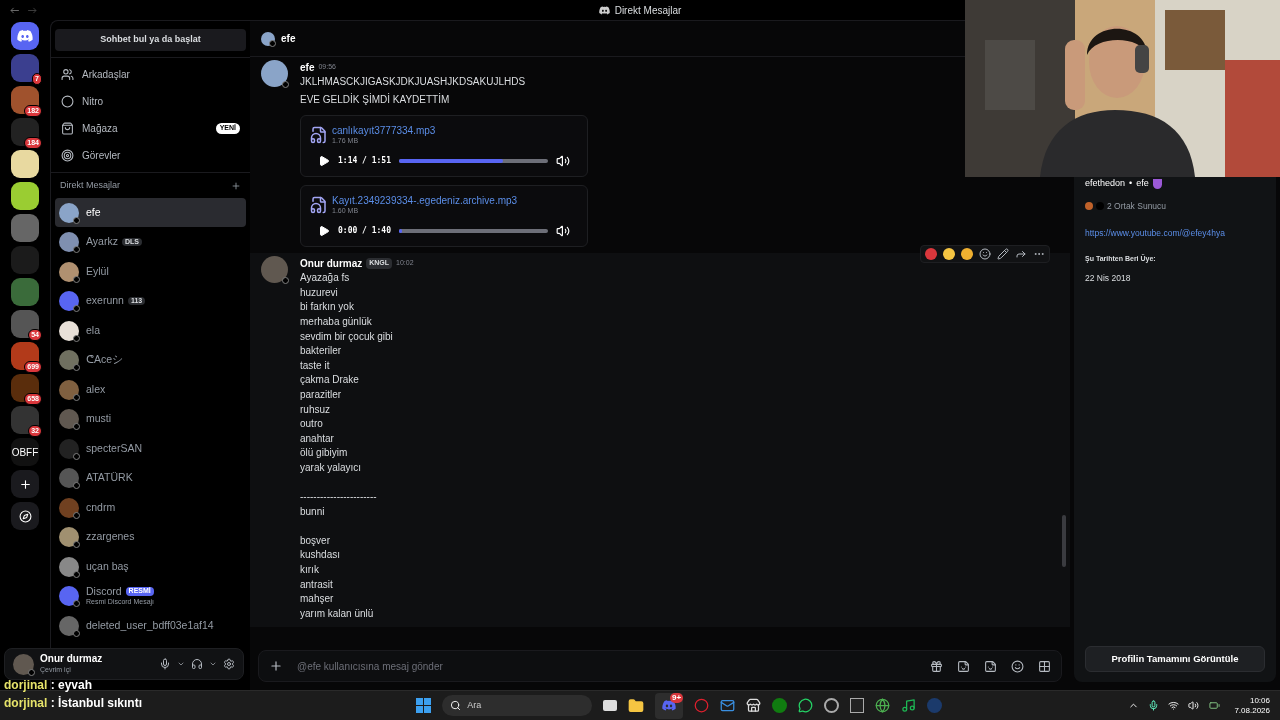 This screenshot has width=1280, height=720. What do you see at coordinates (110, 537) in the screenshot?
I see `dm-name: zzargenes` at bounding box center [110, 537].